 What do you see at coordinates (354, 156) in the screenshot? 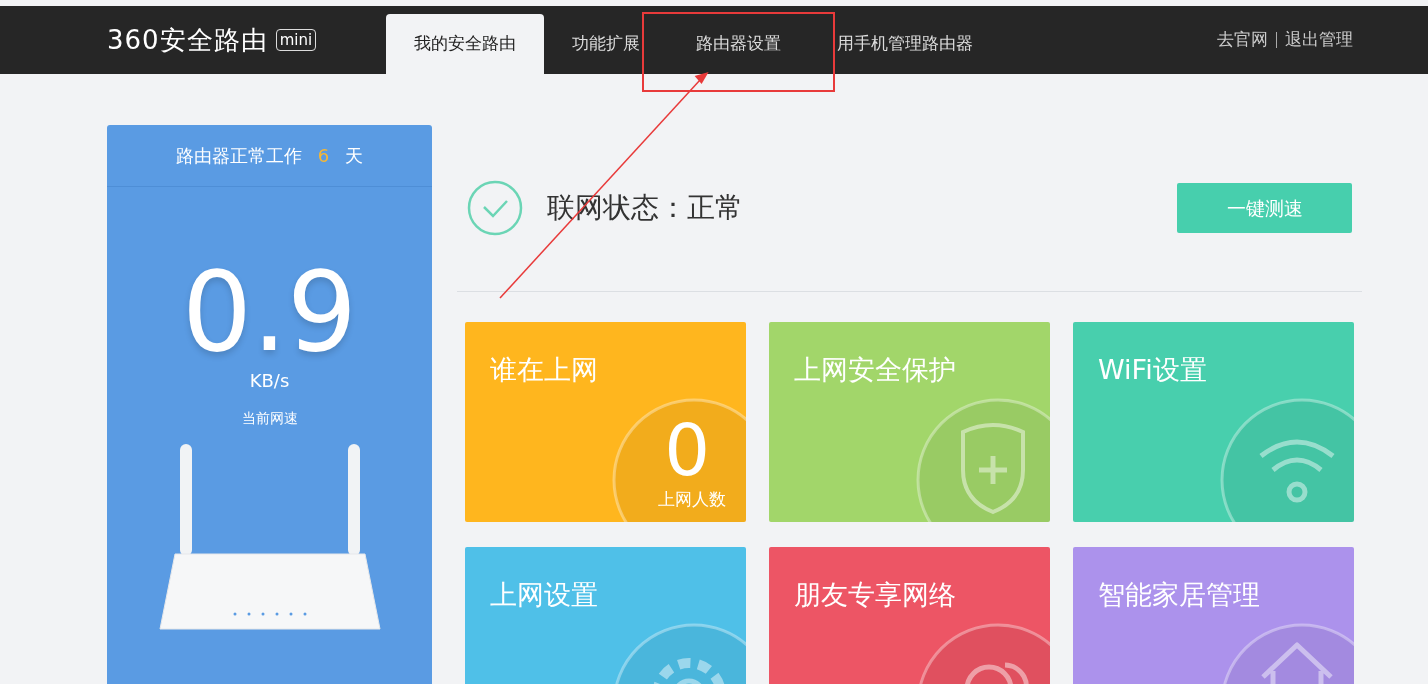
I see `uptime-unit: 天` at bounding box center [354, 156].